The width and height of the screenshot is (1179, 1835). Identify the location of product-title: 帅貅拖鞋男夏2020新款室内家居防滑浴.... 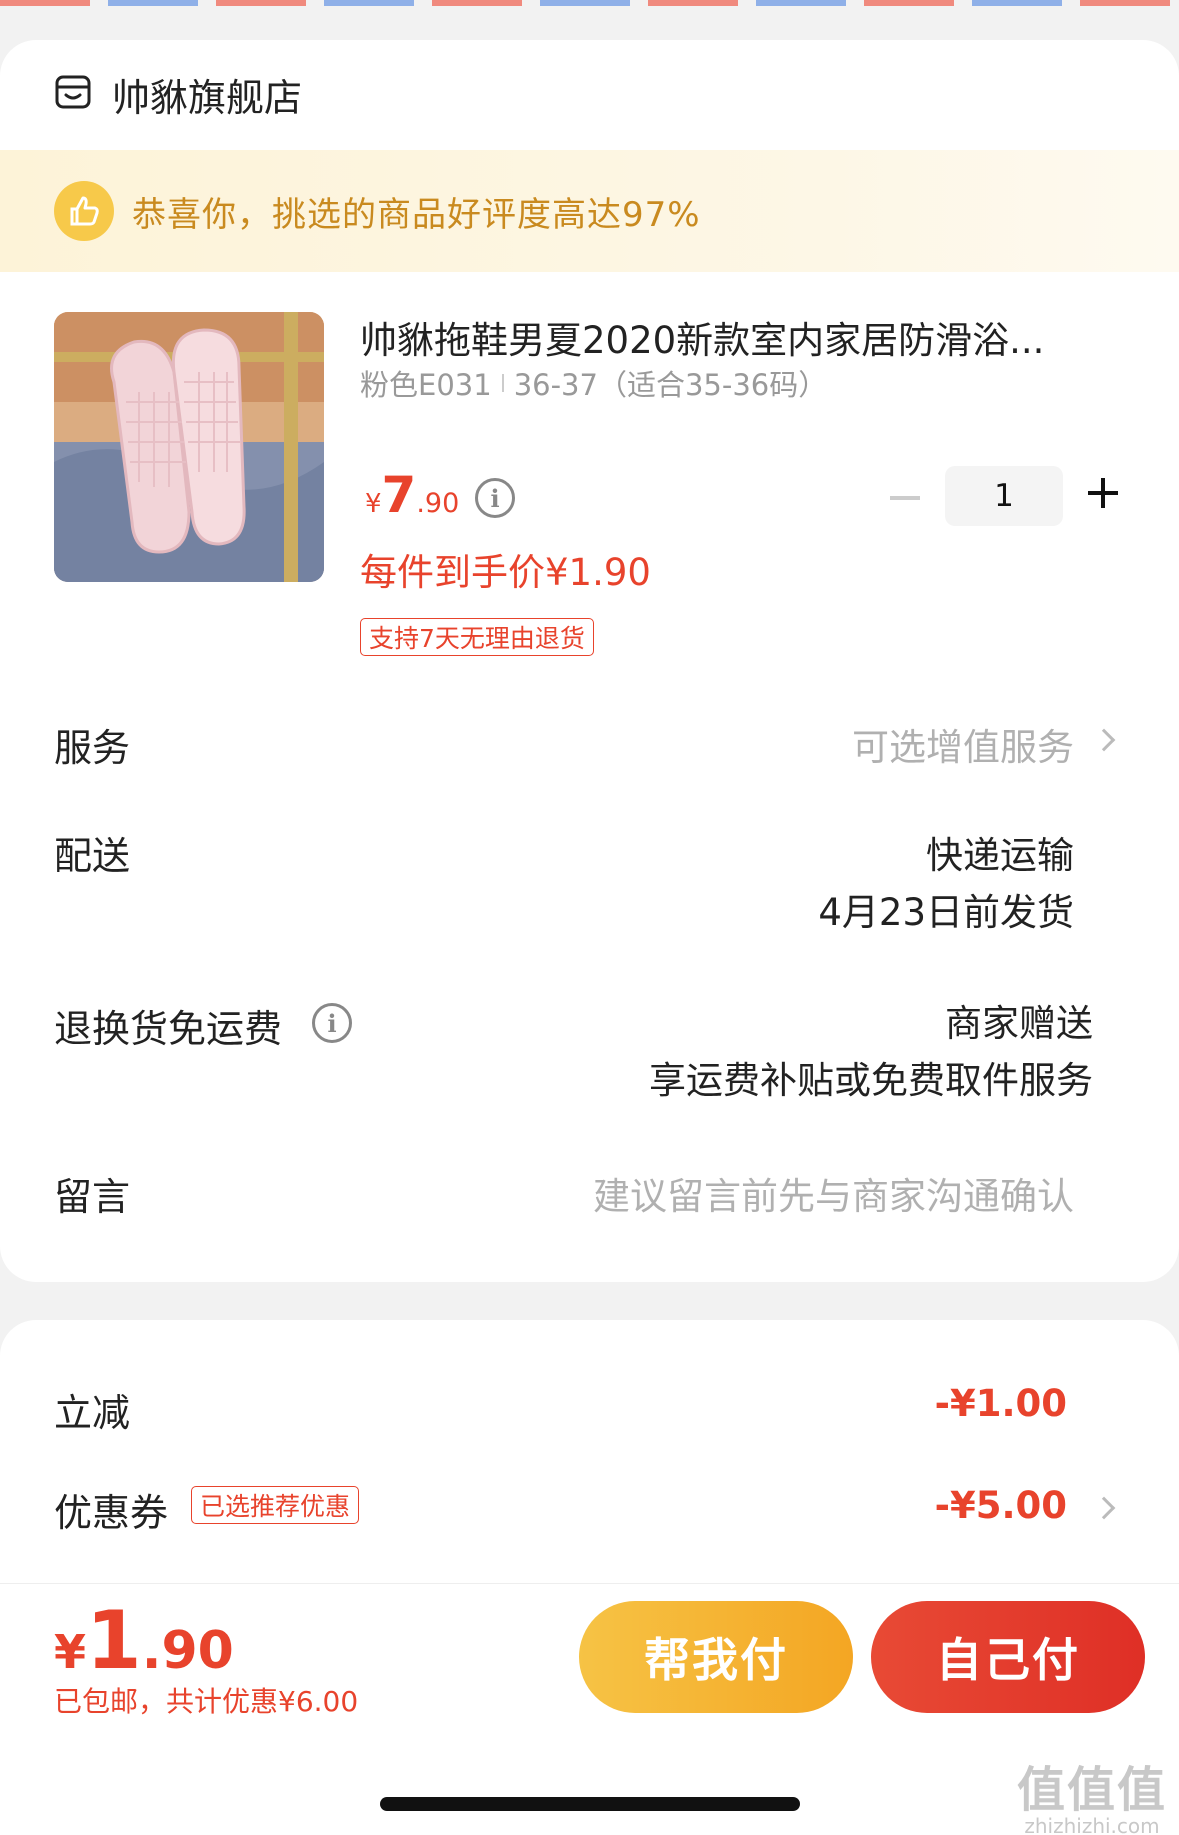
(740, 337).